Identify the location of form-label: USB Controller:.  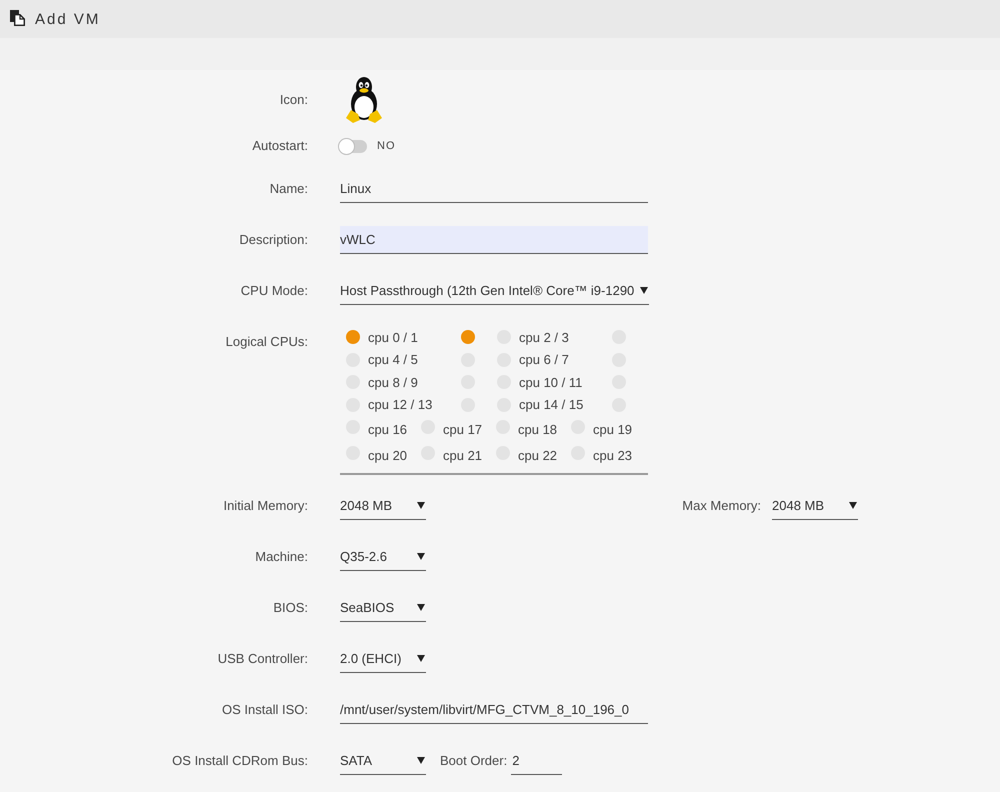
(263, 659).